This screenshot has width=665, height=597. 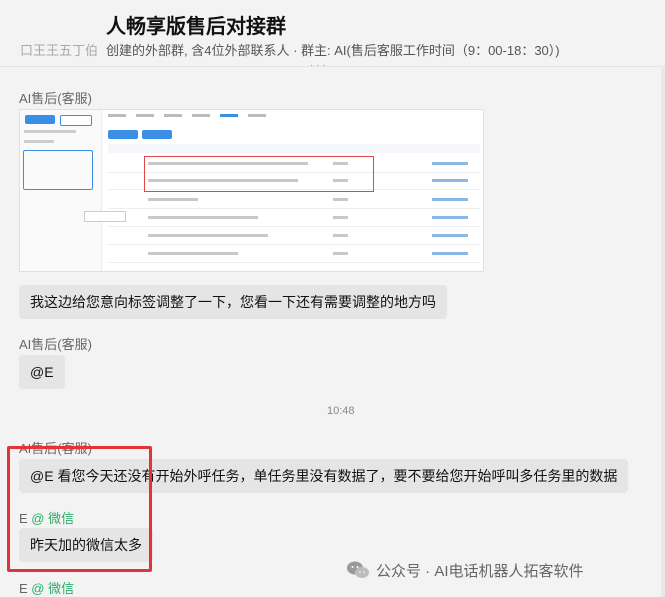 I want to click on sender-source: @ 微信, so click(x=53, y=588).